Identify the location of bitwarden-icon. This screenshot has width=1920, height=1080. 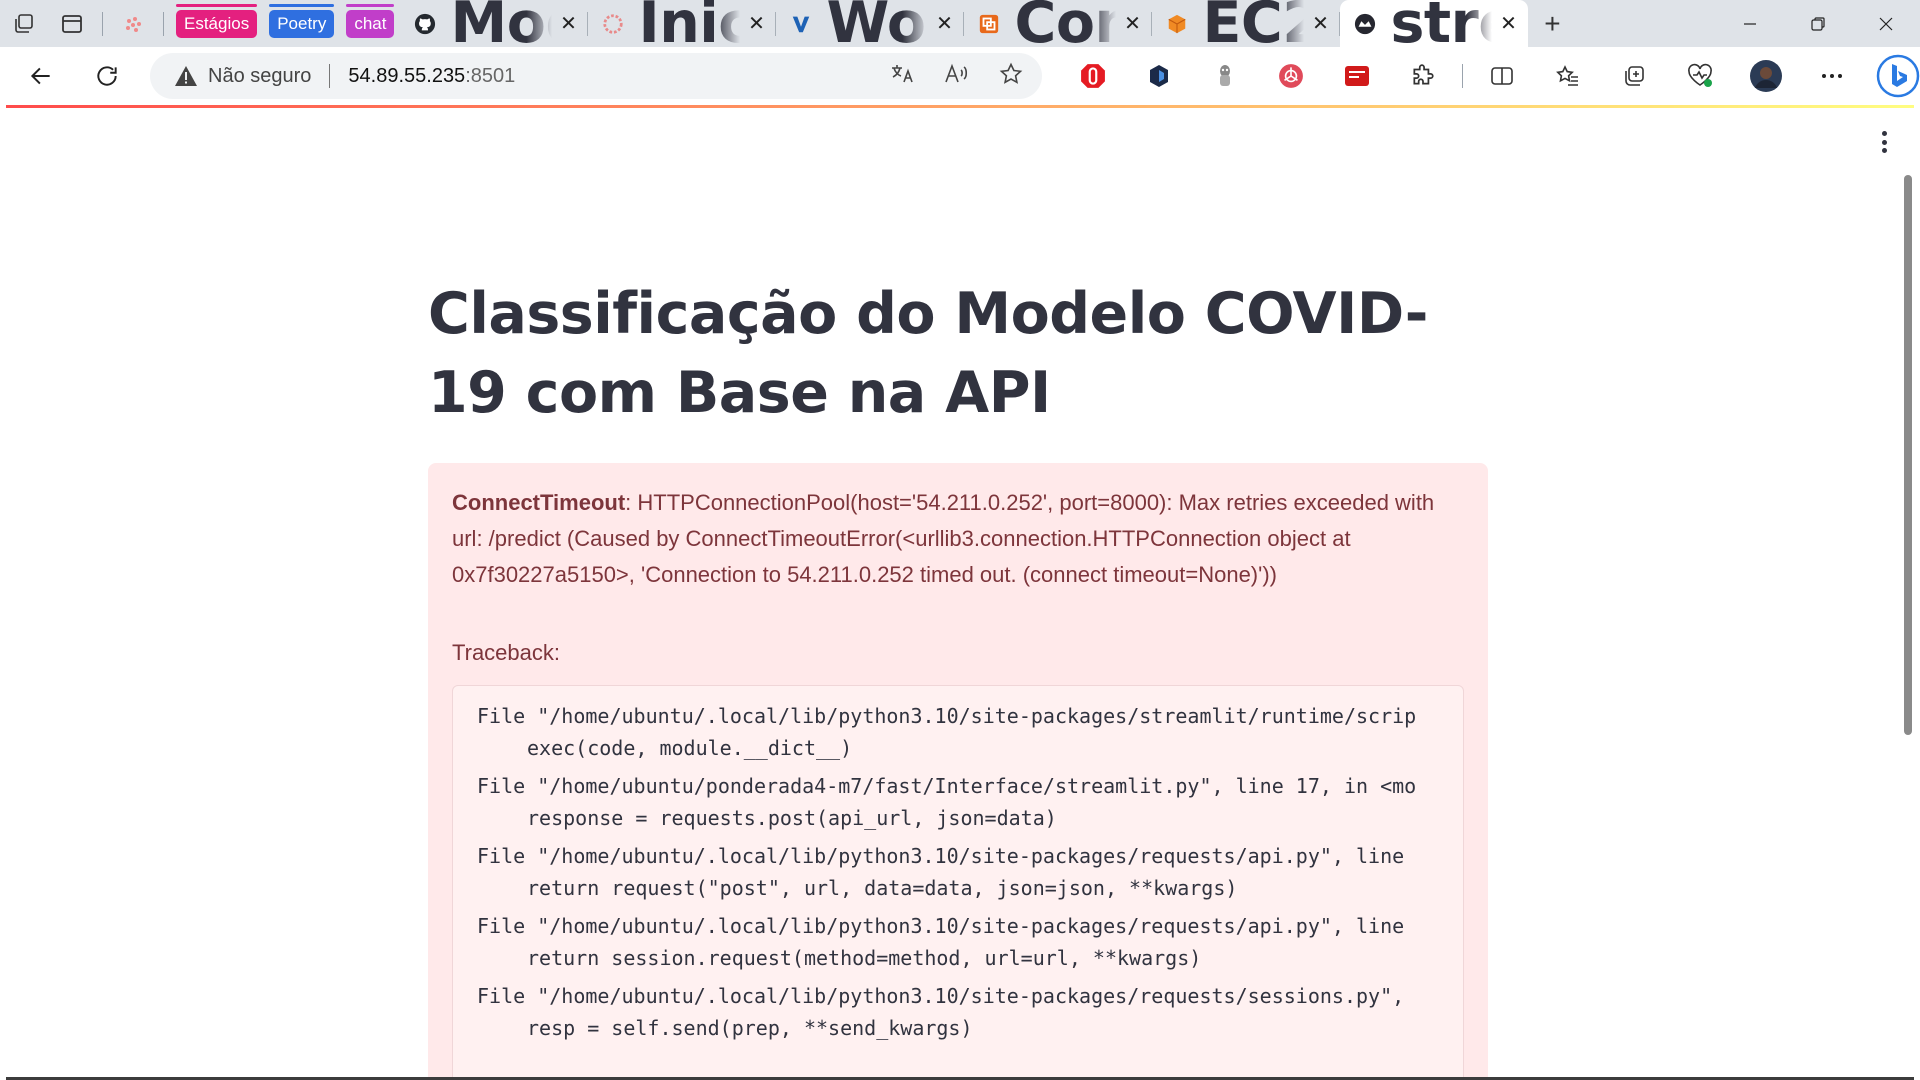
(1159, 76).